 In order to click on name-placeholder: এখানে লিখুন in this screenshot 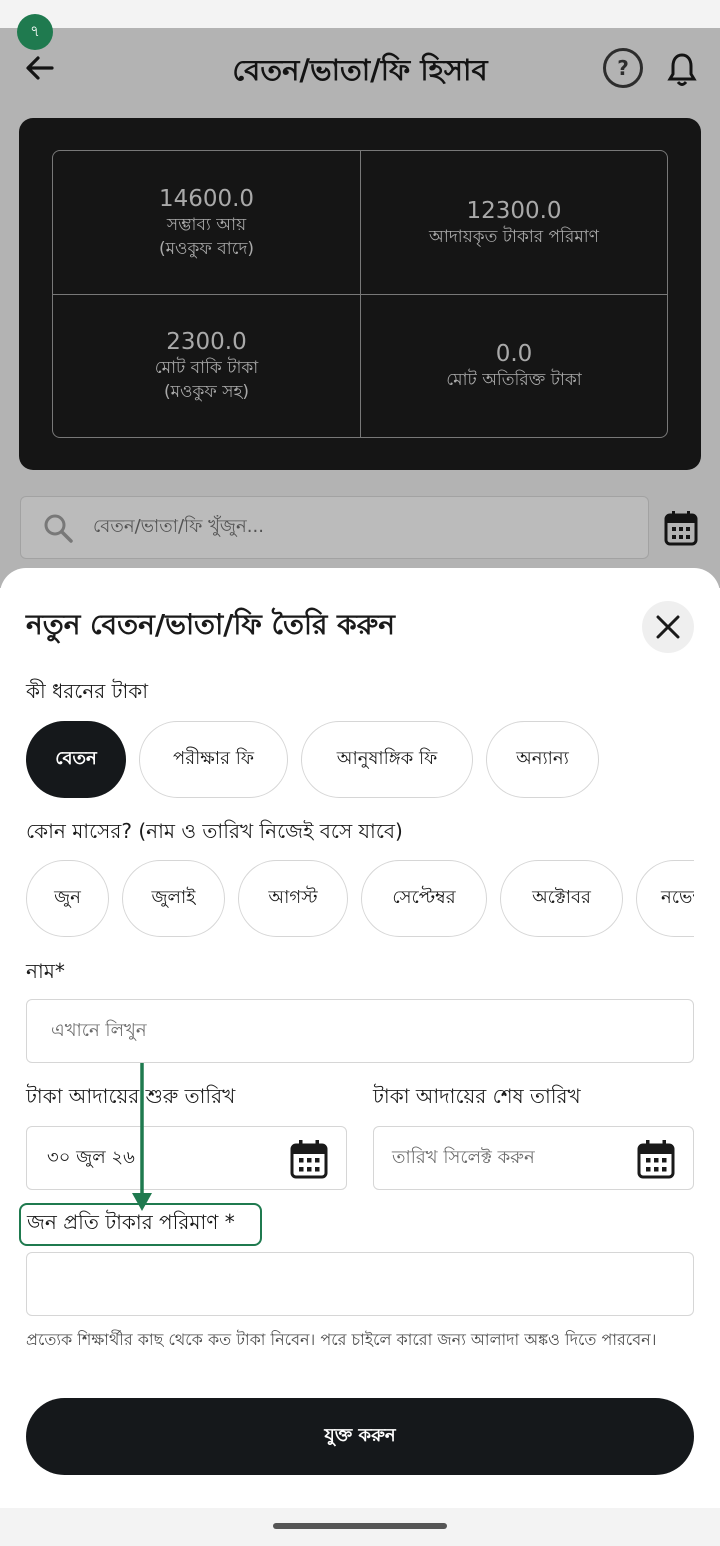, I will do `click(99, 1030)`.